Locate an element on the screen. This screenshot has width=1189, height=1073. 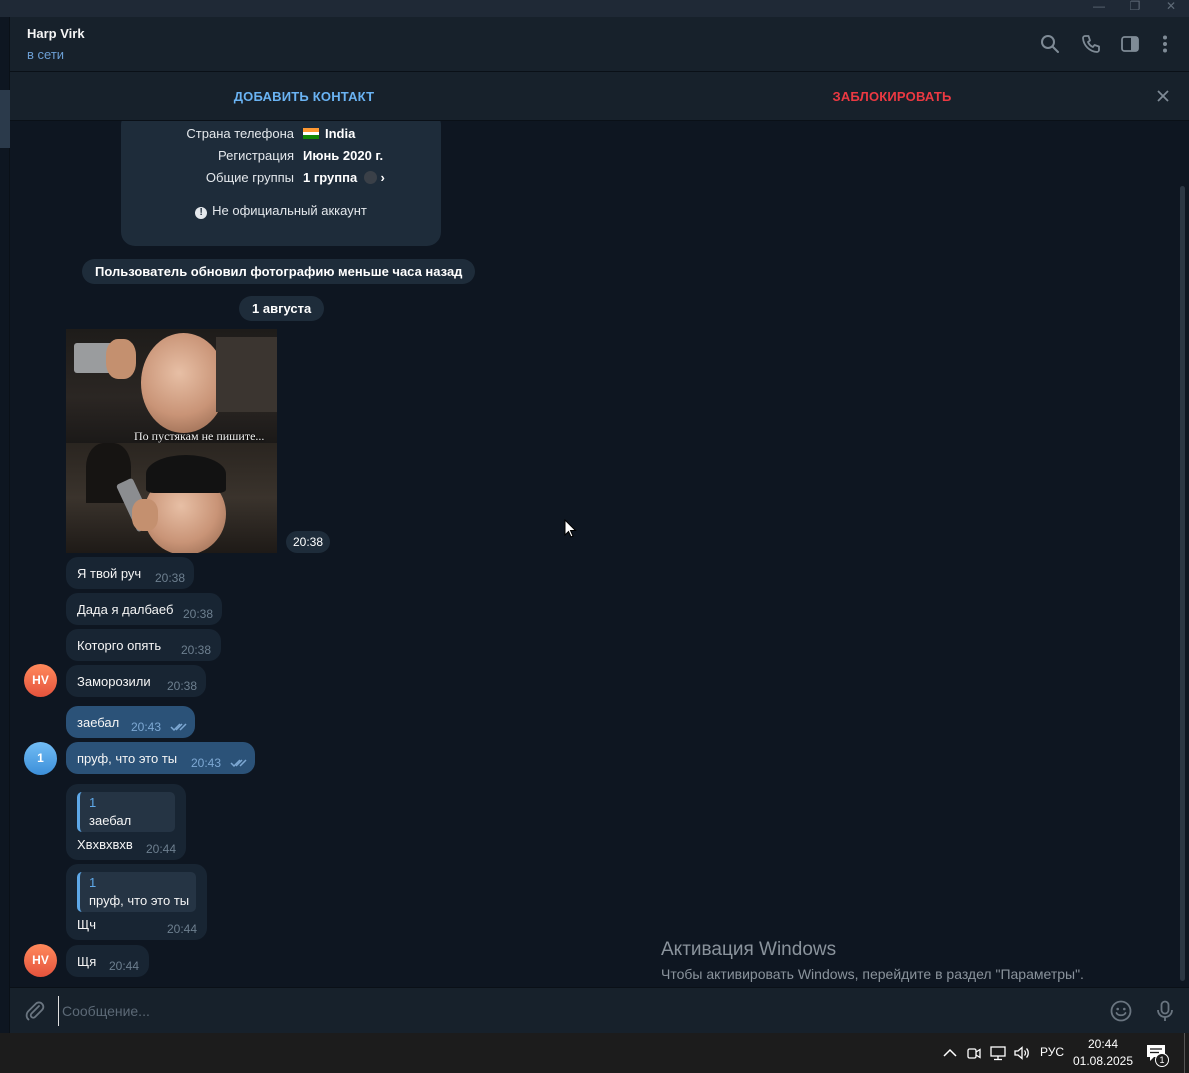
chat-list-collapsed-strip is located at coordinates (5, 525).